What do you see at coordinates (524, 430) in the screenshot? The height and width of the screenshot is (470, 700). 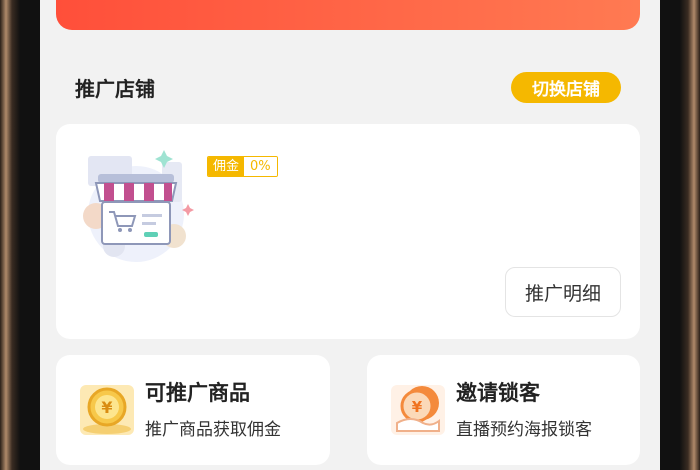 I see `feature-subtitle: 直播预约海报锁客` at bounding box center [524, 430].